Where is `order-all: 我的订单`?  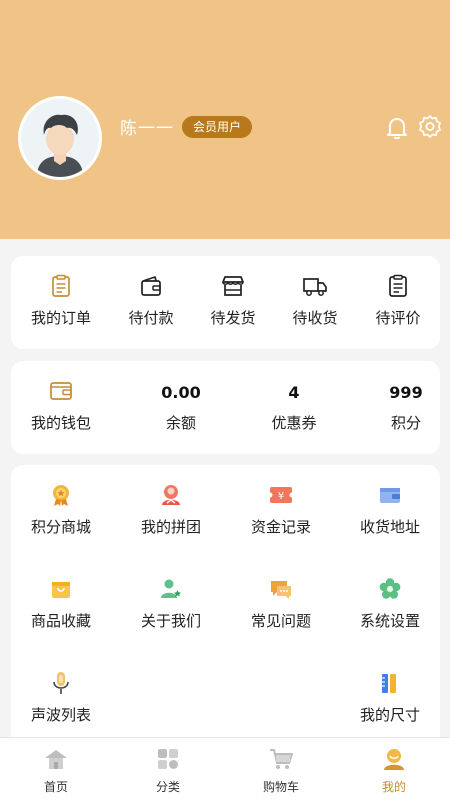 order-all: 我的订单 is located at coordinates (61, 302).